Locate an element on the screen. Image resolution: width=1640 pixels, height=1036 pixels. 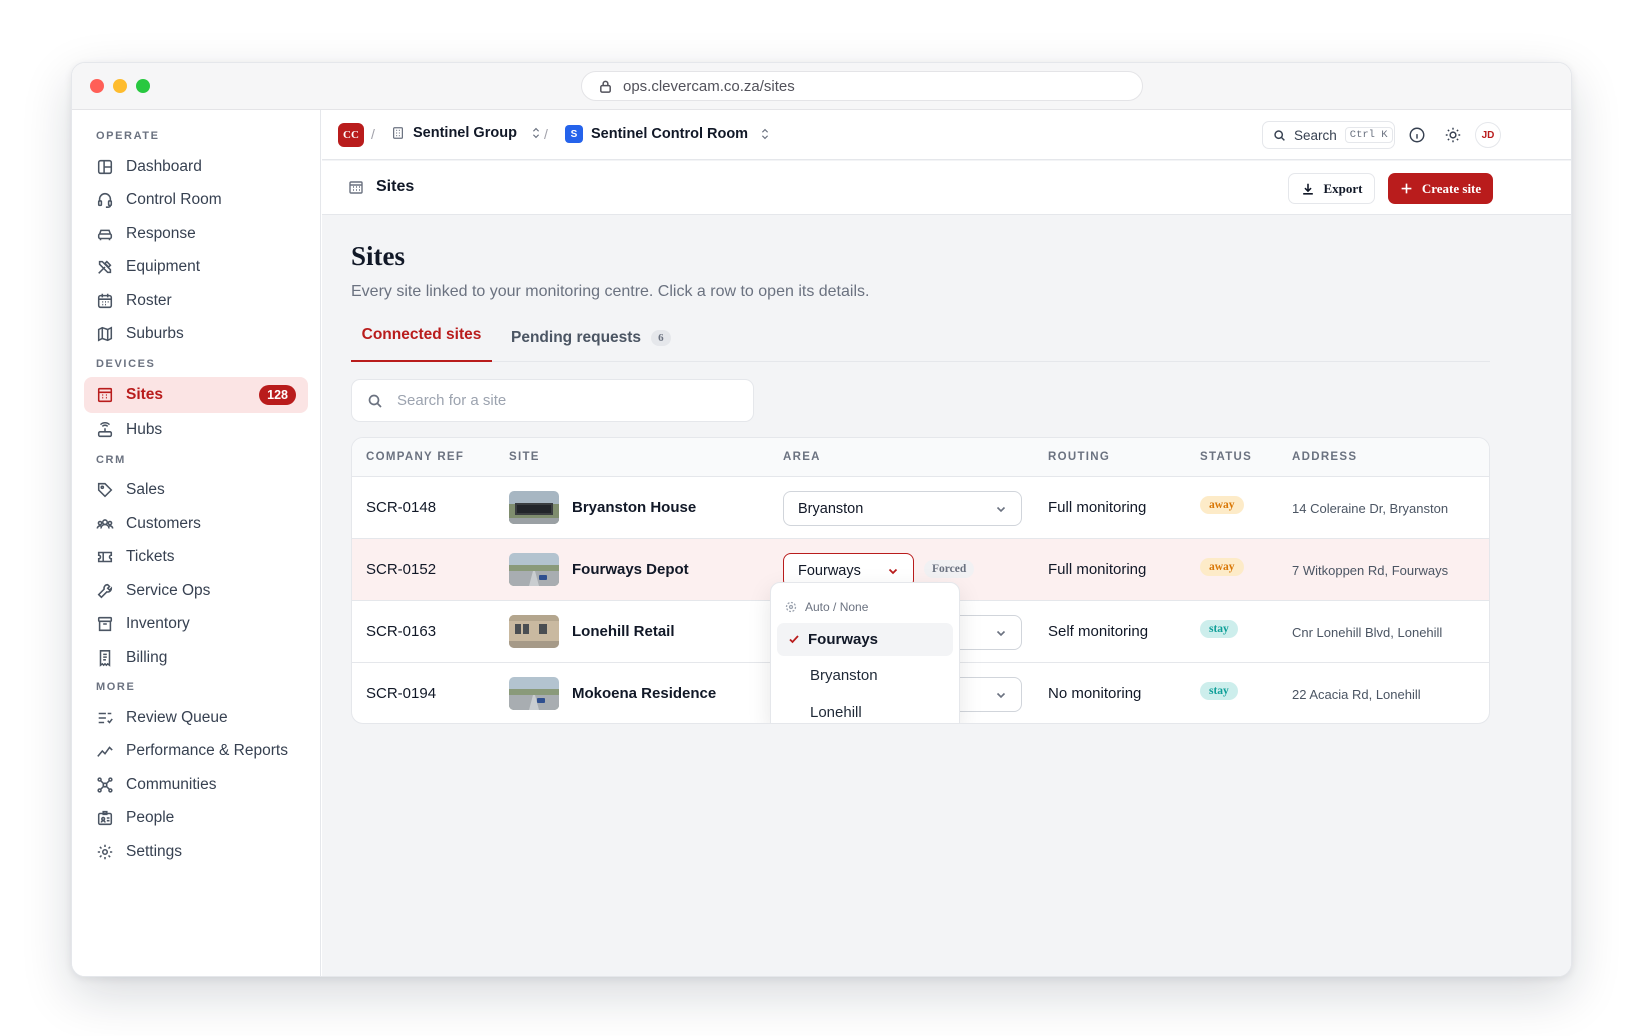
sidebar-item-dashboard: Dashboard is located at coordinates (196, 167).